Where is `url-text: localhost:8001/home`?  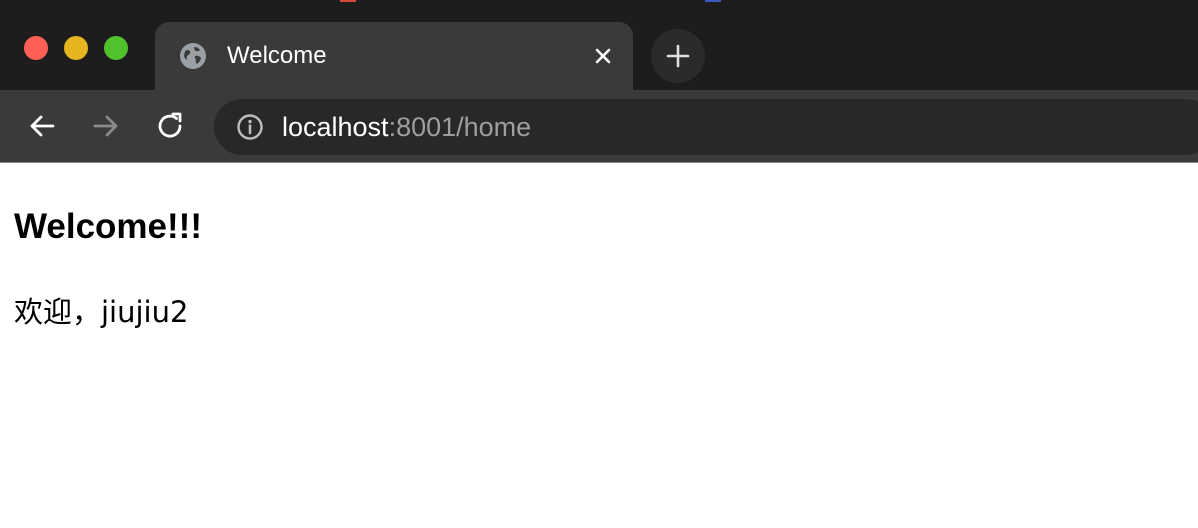
url-text: localhost:8001/home is located at coordinates (406, 127).